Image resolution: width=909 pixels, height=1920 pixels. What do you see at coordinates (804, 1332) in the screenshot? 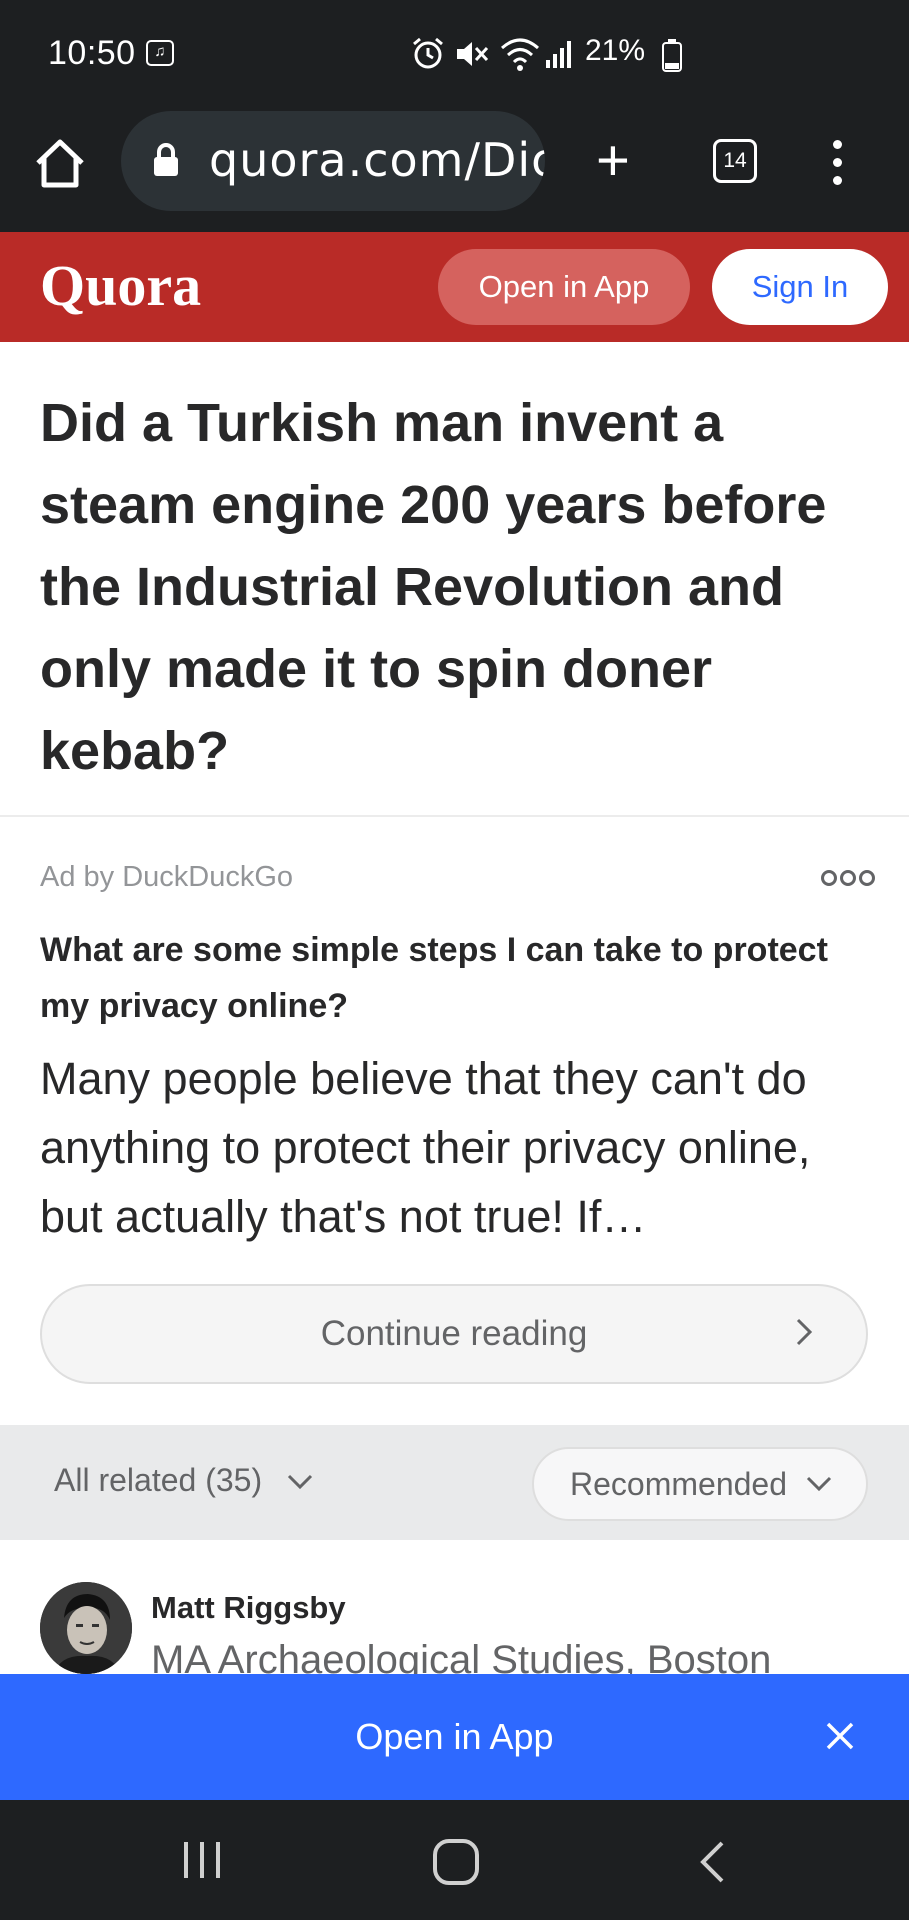
I see `chevron-right-icon` at bounding box center [804, 1332].